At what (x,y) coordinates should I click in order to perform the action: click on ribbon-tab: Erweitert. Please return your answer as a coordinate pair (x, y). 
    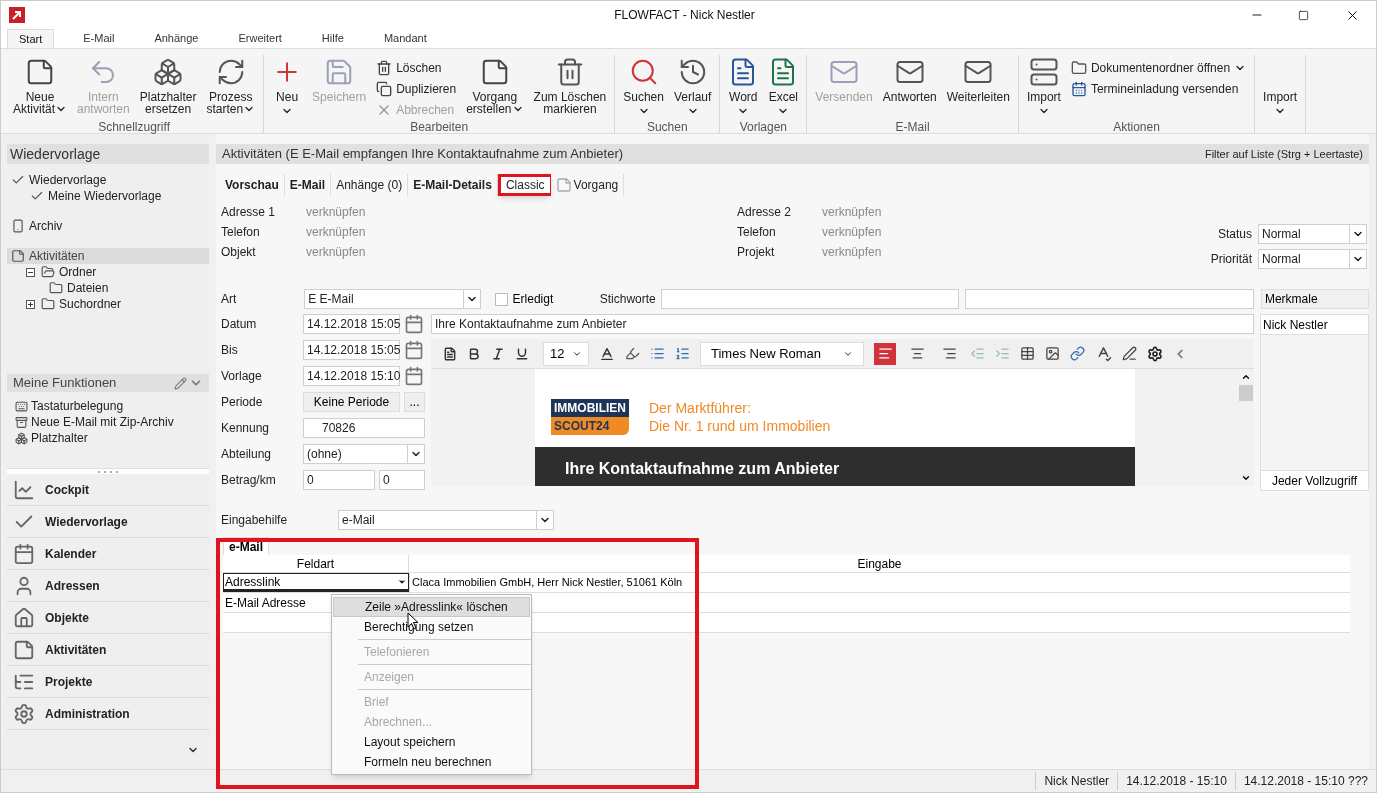
    Looking at the image, I should click on (260, 38).